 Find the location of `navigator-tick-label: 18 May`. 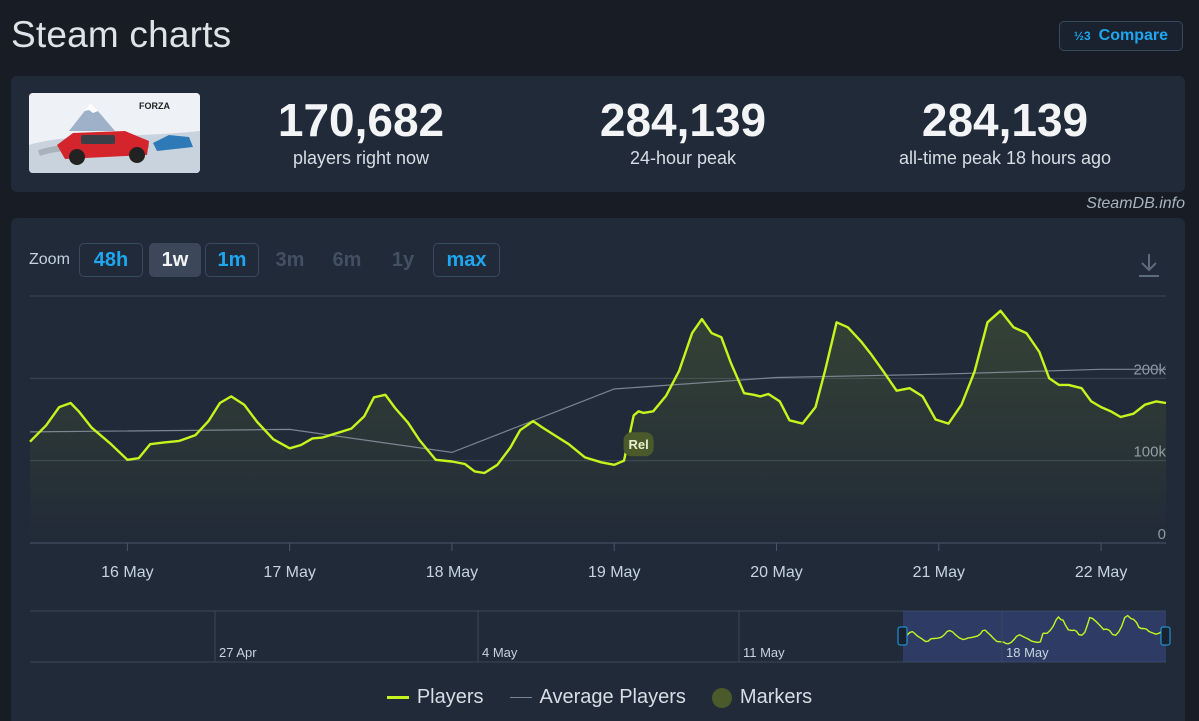

navigator-tick-label: 18 May is located at coordinates (1027, 652).